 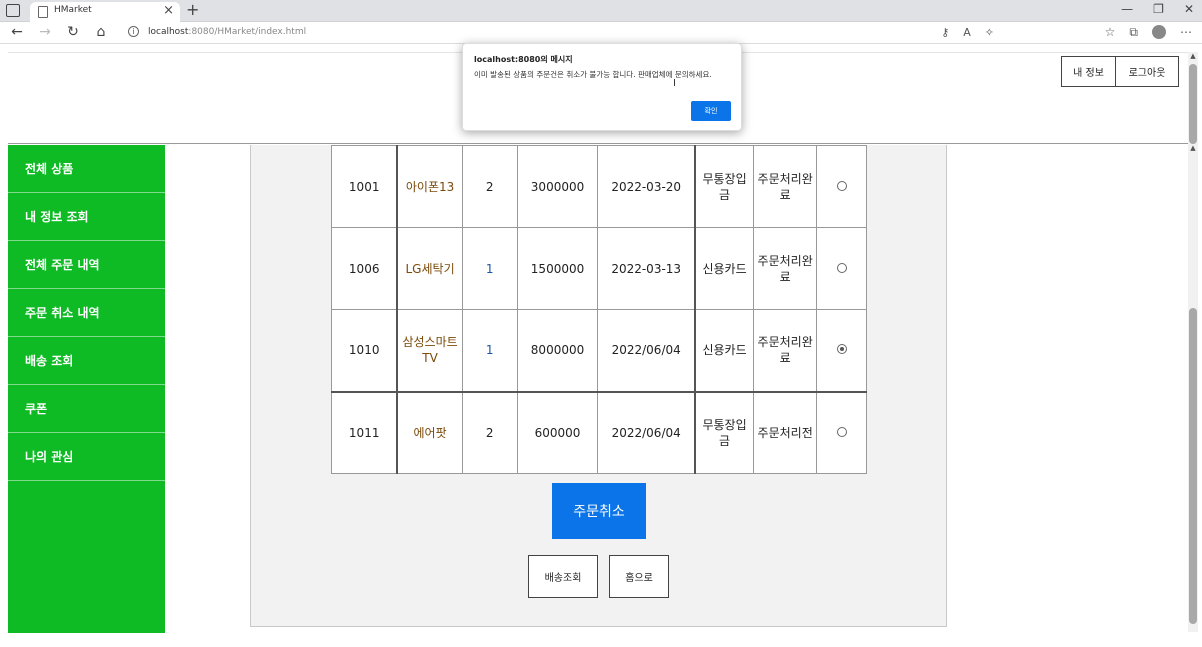 I want to click on track-delivery-button: 배송조회, so click(x=563, y=576).